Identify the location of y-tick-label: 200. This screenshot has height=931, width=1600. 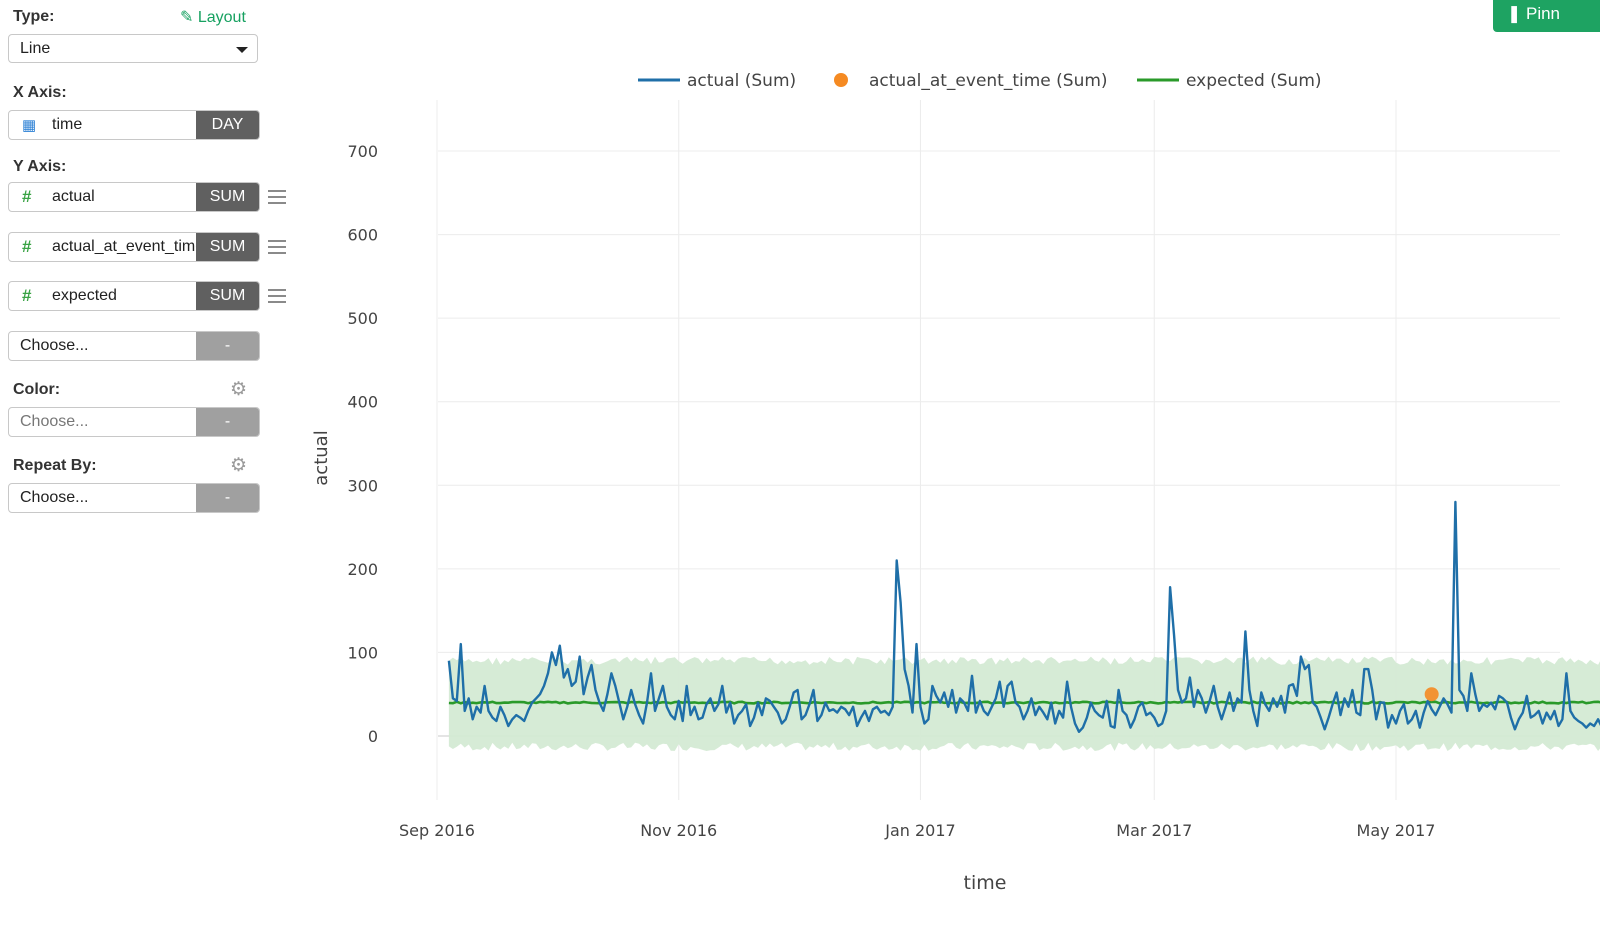
(362, 569).